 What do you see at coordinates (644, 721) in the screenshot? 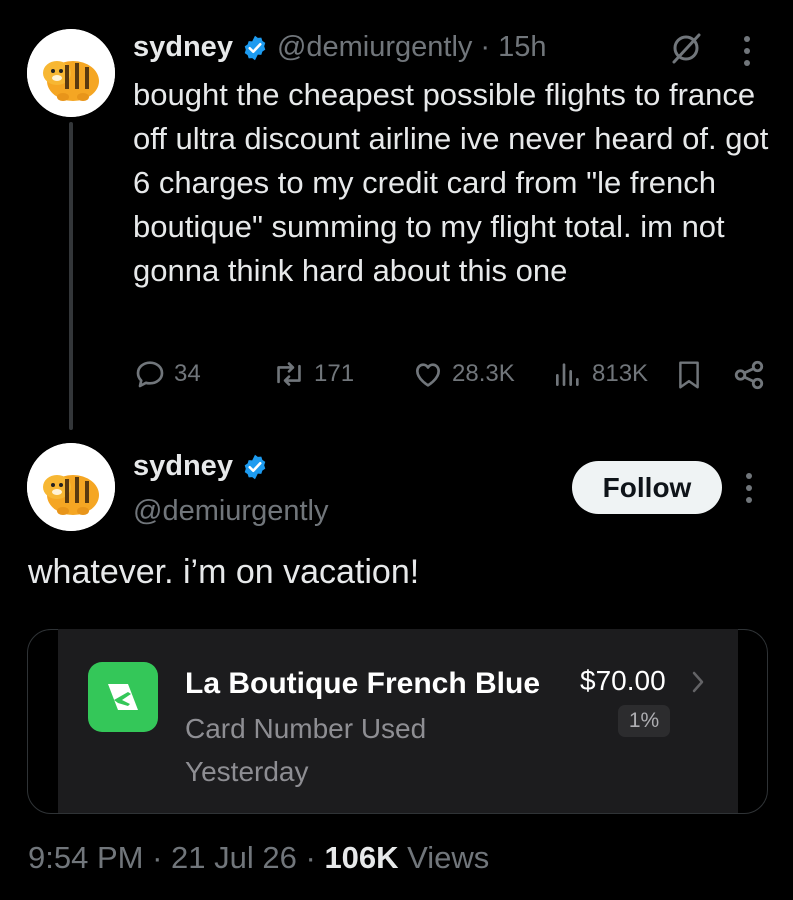
I see `cashback-badge: 1%` at bounding box center [644, 721].